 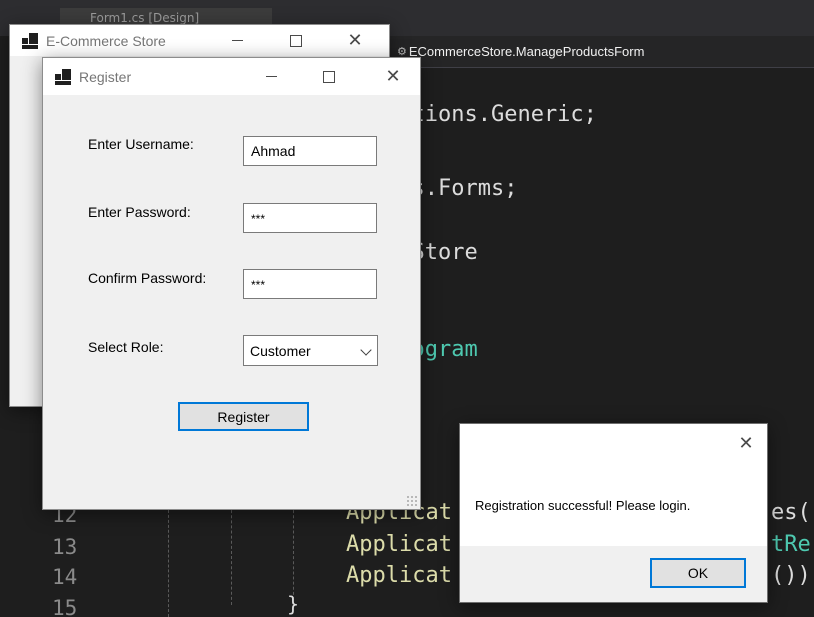 I want to click on code-application-call-suffix: tRe, so click(x=791, y=544).